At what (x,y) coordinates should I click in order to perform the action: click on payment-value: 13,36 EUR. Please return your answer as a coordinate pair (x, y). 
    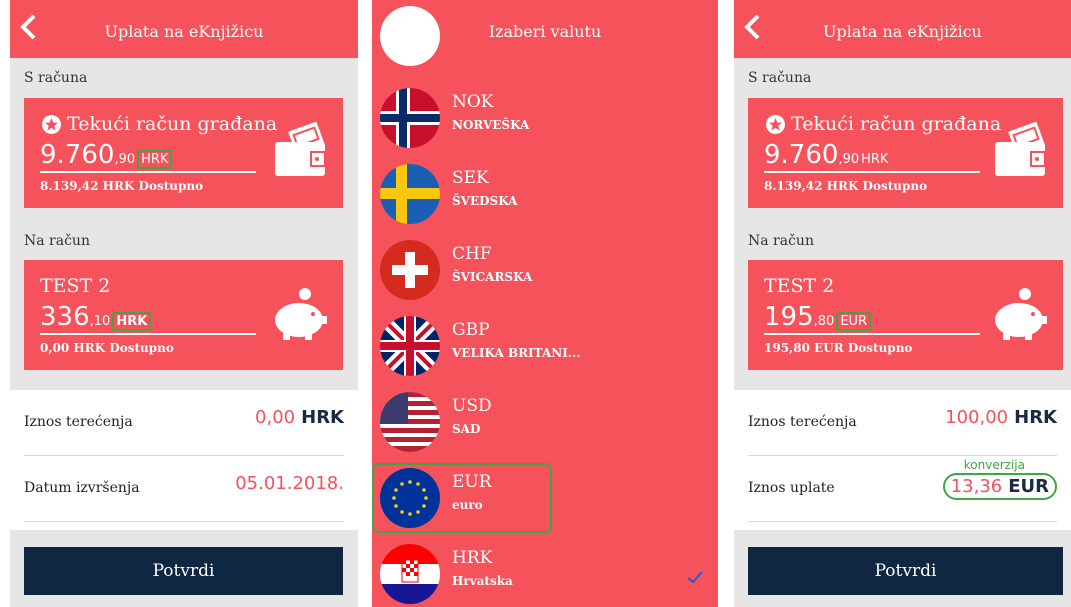
    Looking at the image, I should click on (999, 486).